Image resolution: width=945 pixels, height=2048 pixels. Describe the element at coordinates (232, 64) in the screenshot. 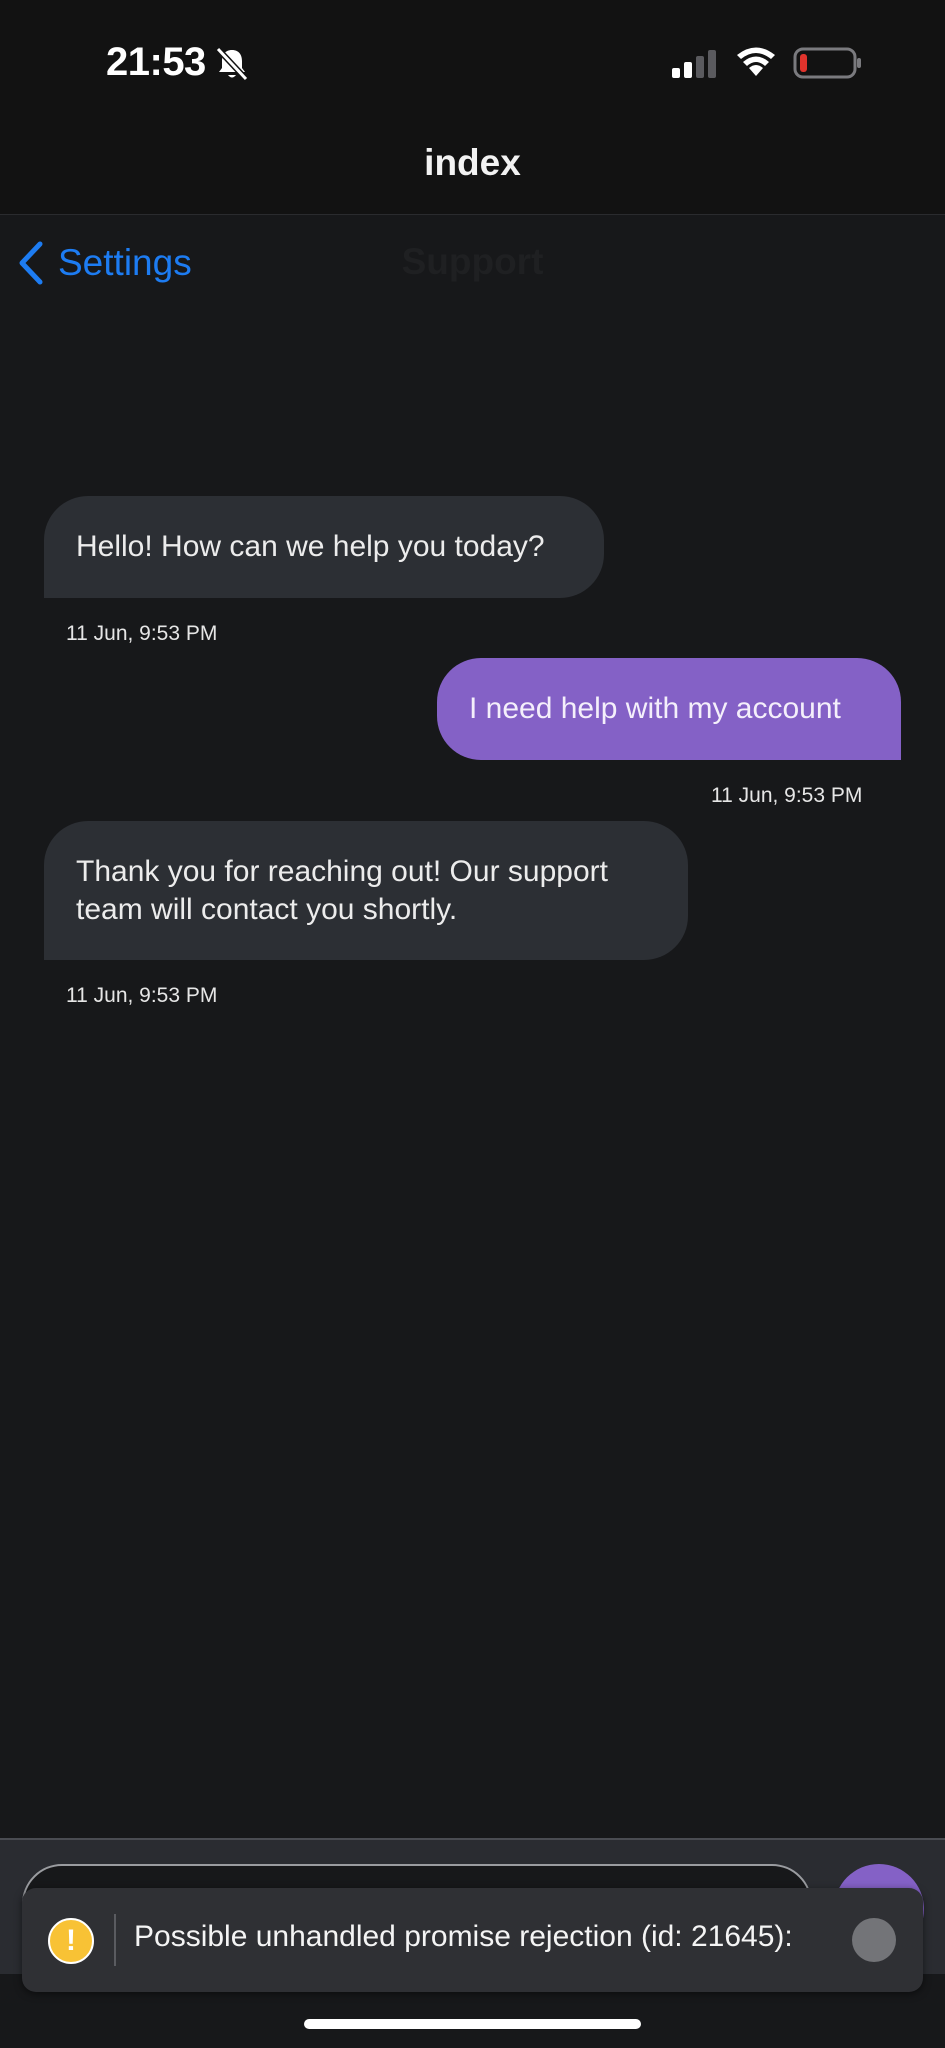

I see `bell-slash-icon` at that location.